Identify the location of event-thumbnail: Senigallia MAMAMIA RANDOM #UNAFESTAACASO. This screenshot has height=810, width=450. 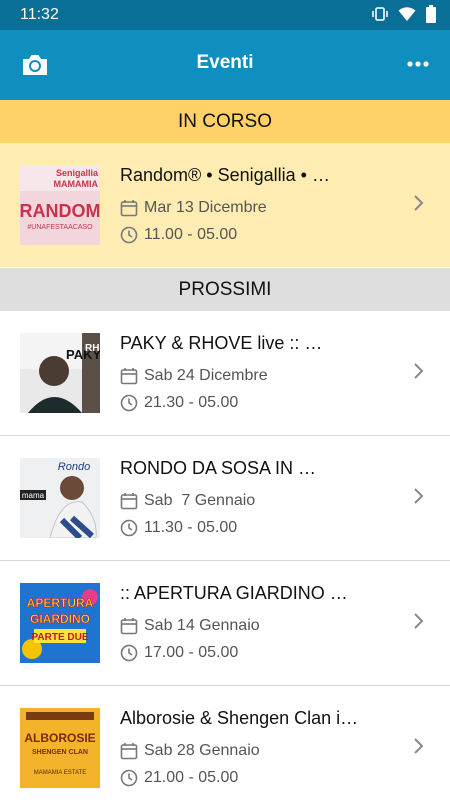
(60, 205).